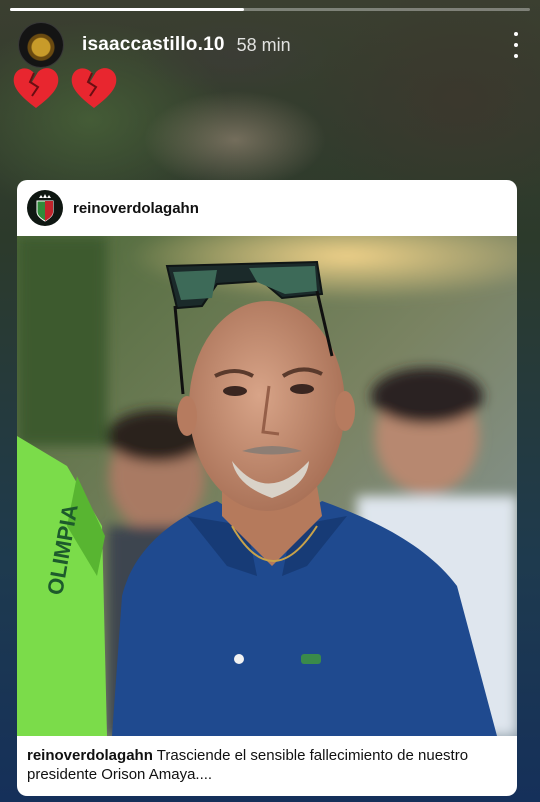 This screenshot has height=802, width=540. What do you see at coordinates (65, 88) in the screenshot?
I see `sticker-row` at bounding box center [65, 88].